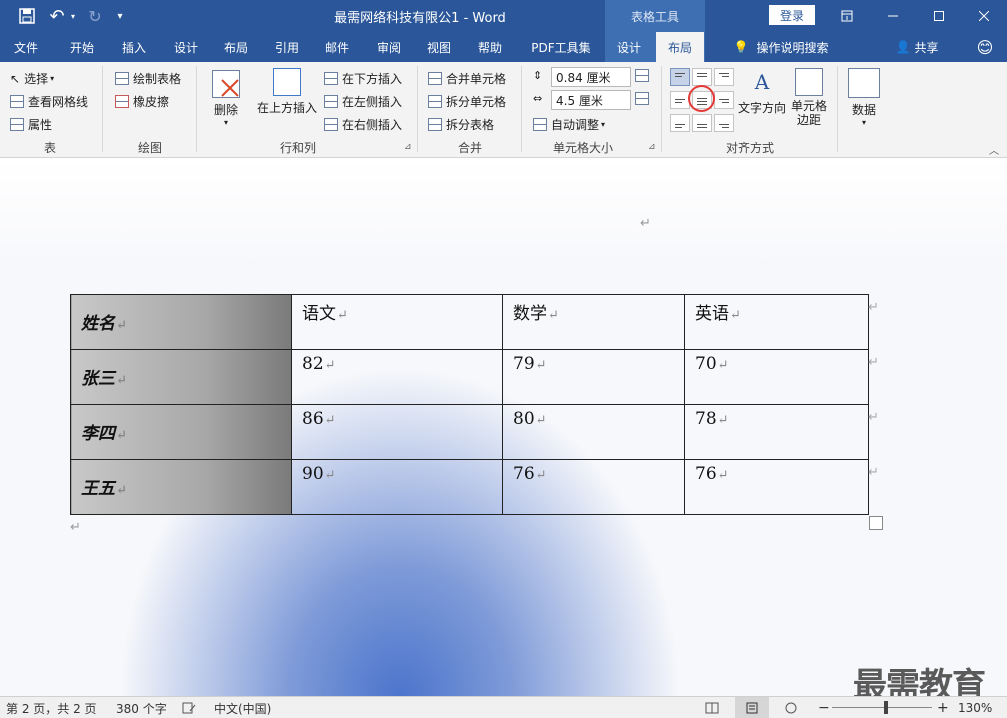  Describe the element at coordinates (876, 523) in the screenshot. I see `table-resize-handle` at that location.